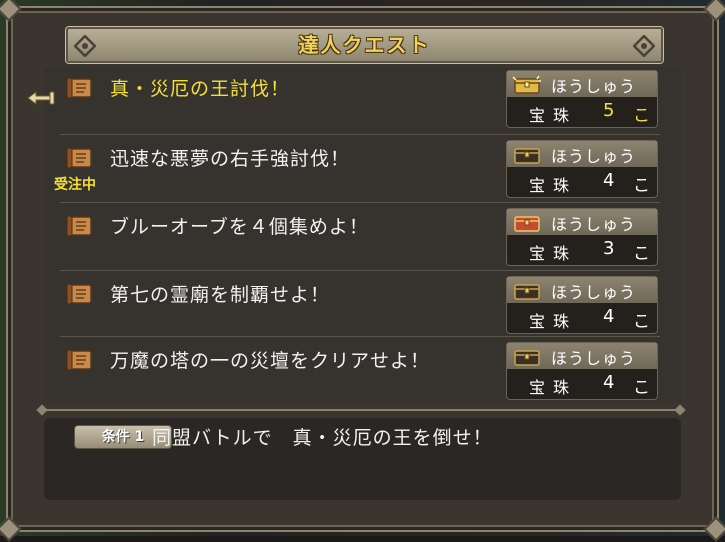 The height and width of the screenshot is (542, 725). Describe the element at coordinates (357, 168) in the screenshot. I see `quest-row: 迅速な悪夢の右手強討伐！ 受注中 ほうしゅう 宝珠 4 こ` at that location.